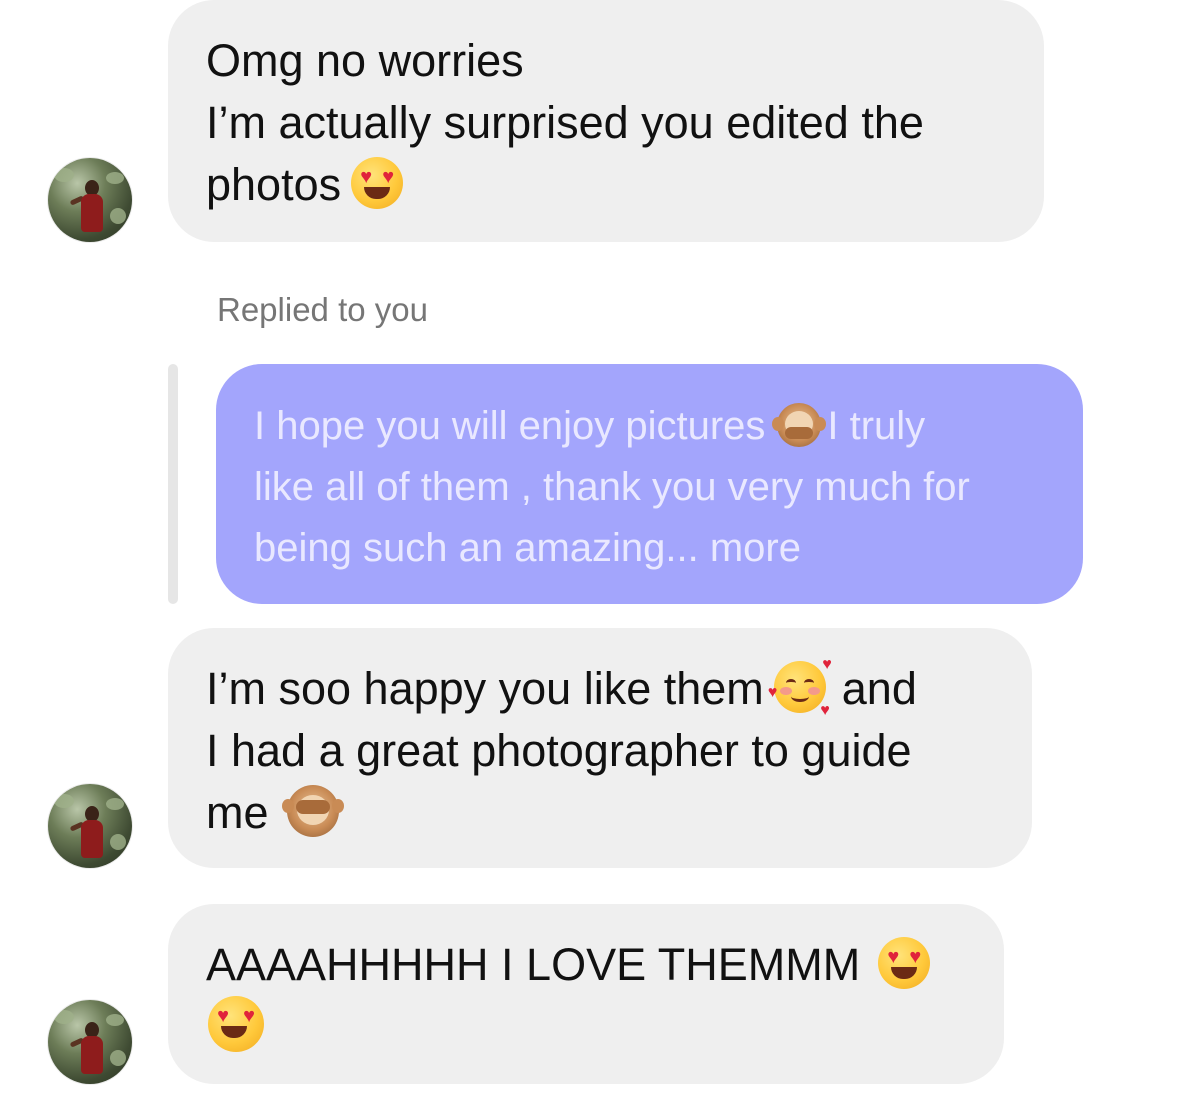  I want to click on message-line: I’m actually surprised you edited the, so click(565, 122).